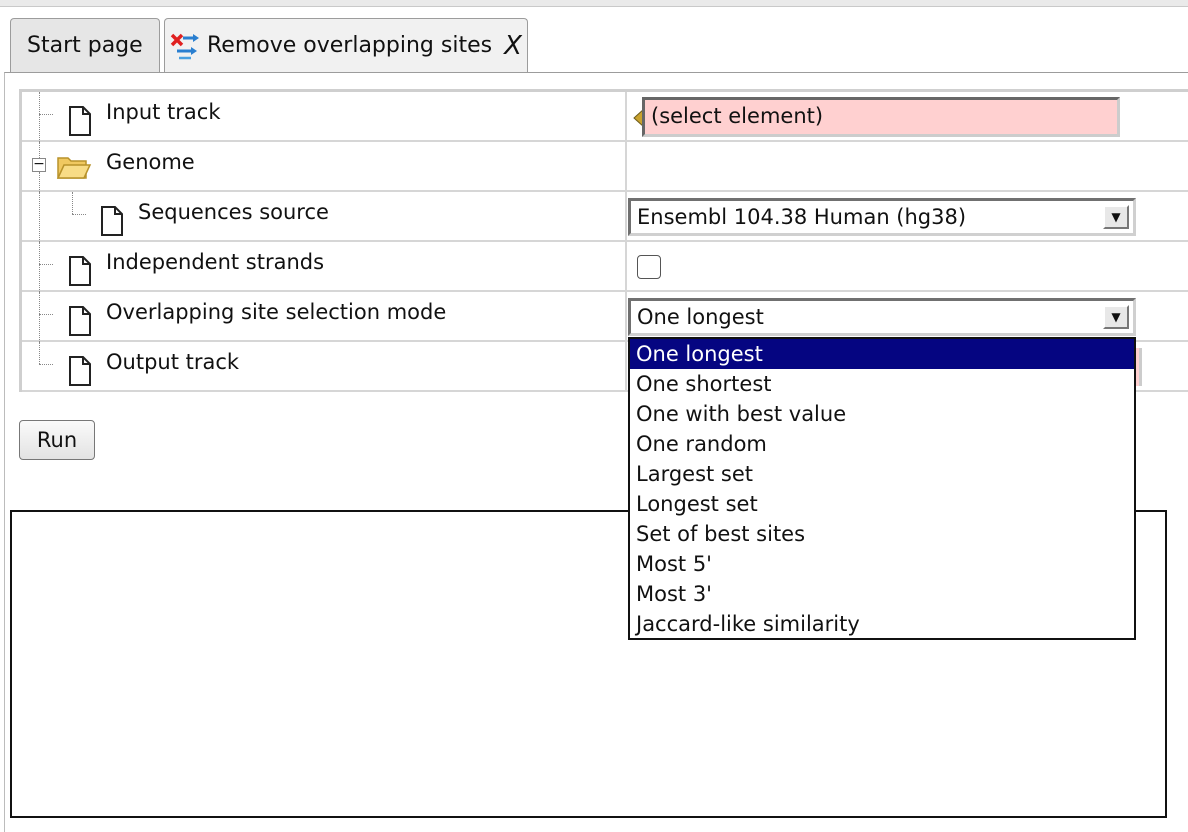 This screenshot has width=1188, height=832. I want to click on selection-mode-value: One longest, so click(700, 317).